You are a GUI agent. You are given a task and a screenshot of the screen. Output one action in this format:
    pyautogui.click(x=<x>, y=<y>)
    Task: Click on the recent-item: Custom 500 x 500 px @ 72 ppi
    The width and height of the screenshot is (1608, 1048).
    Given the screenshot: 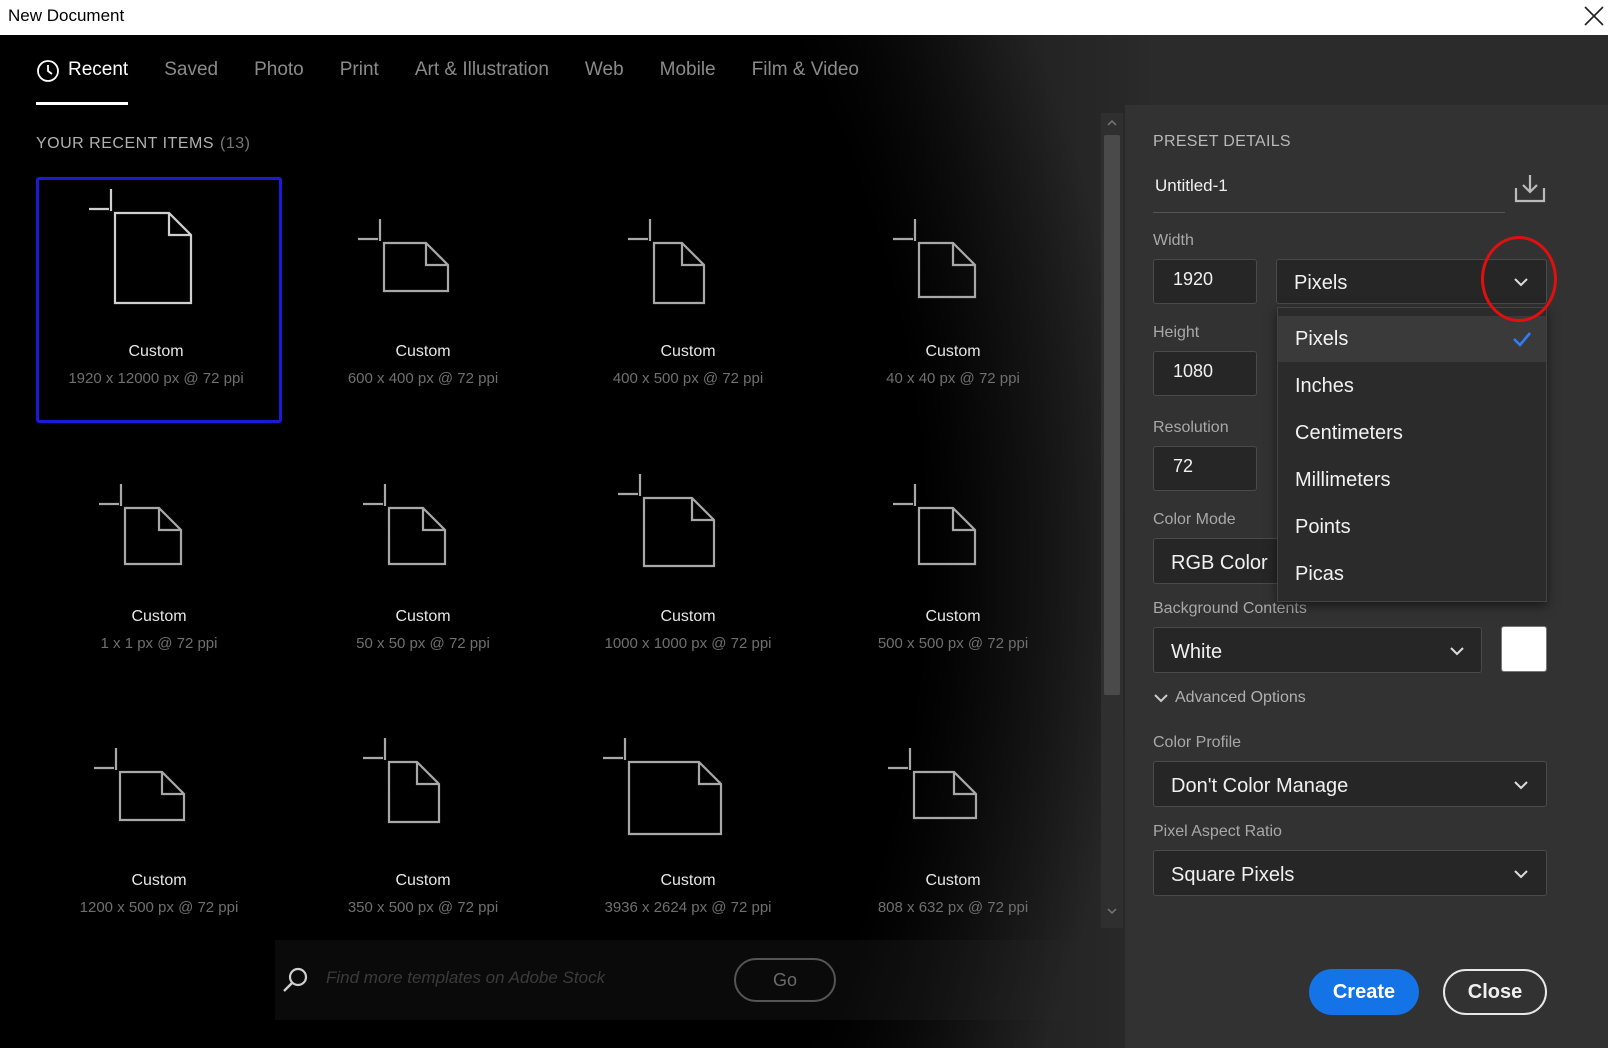 What is the action you would take?
    pyautogui.click(x=953, y=565)
    